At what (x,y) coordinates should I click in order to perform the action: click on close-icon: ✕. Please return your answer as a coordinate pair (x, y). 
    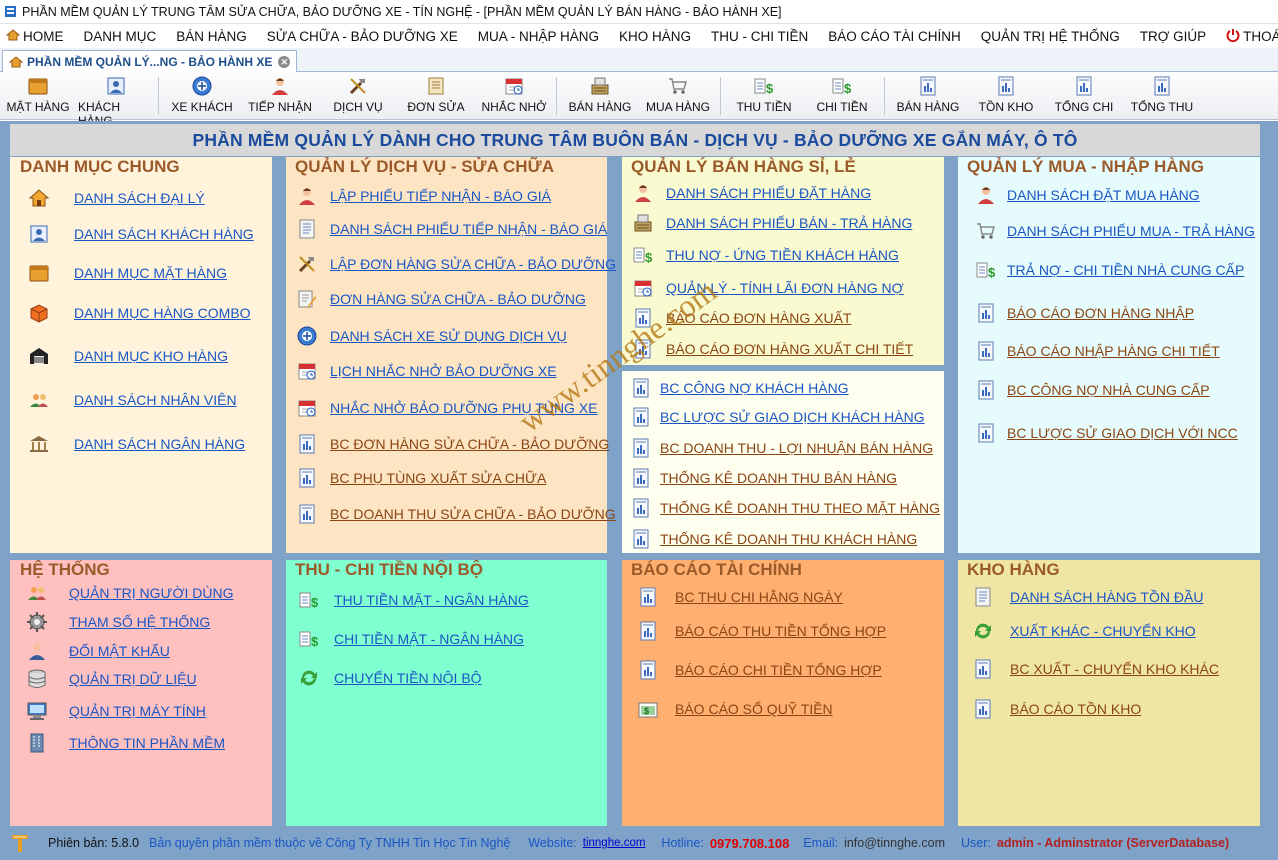
    Looking at the image, I should click on (284, 61).